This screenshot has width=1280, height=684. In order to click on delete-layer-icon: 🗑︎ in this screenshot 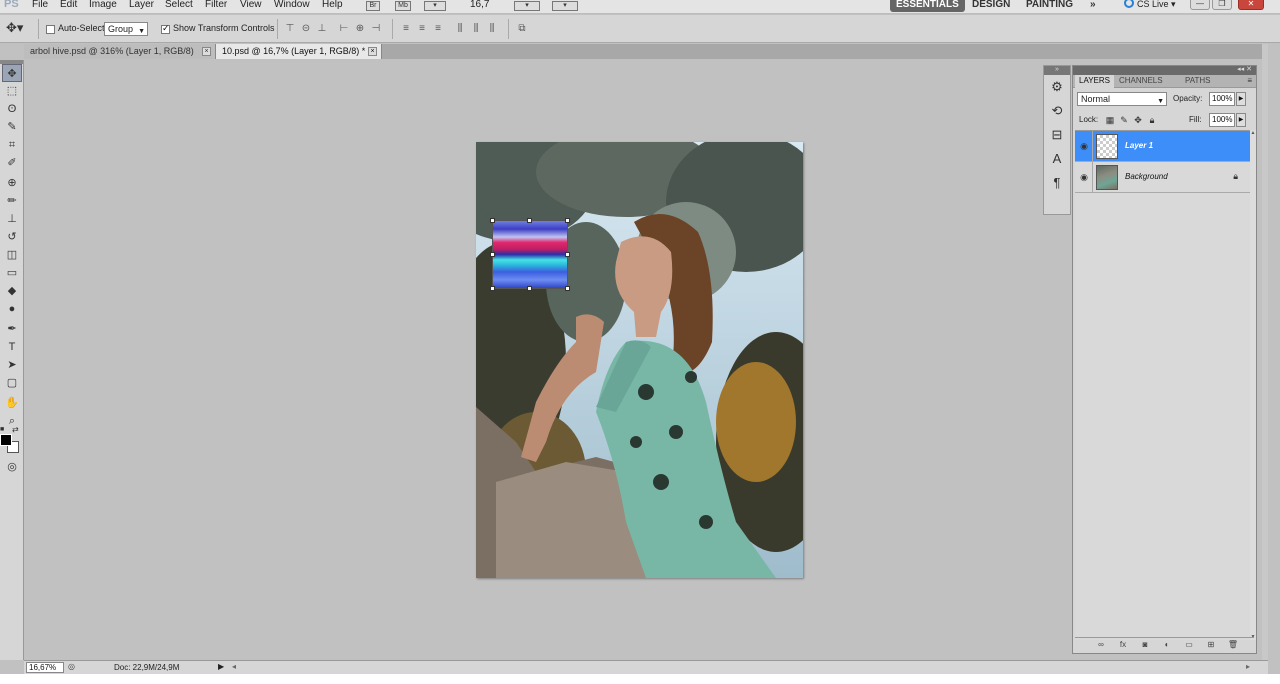, I will do `click(1233, 645)`.